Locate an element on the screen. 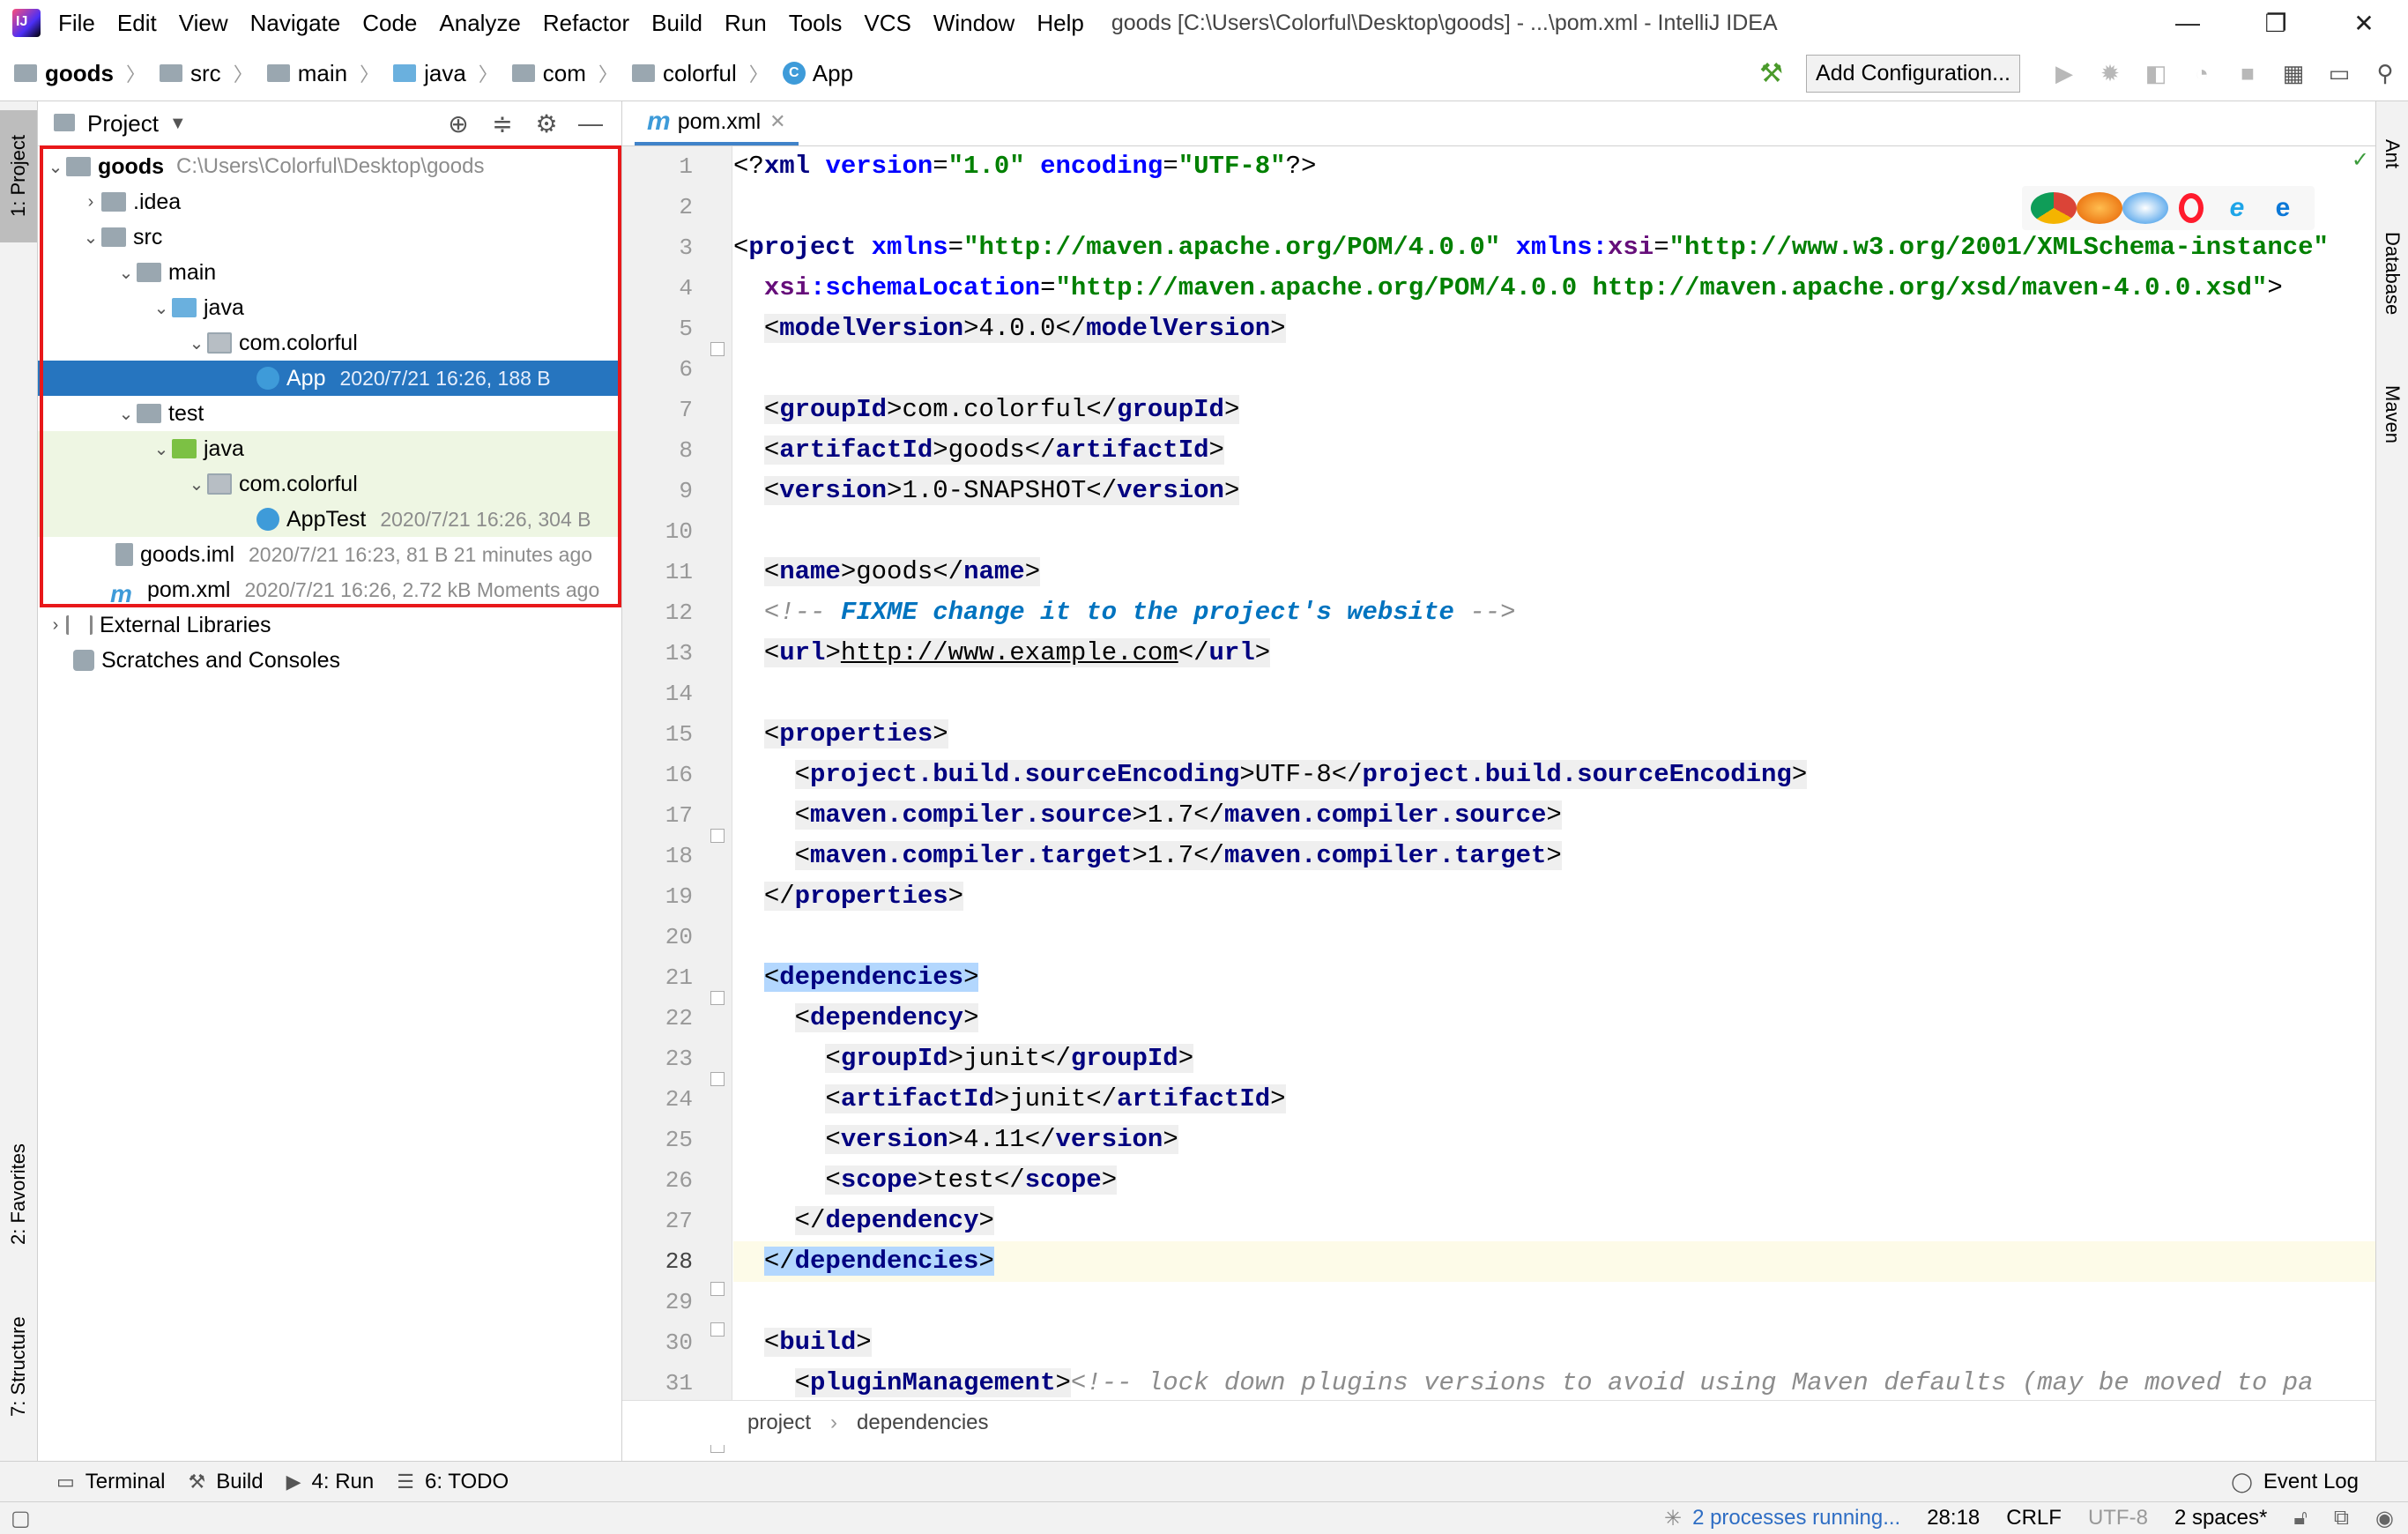 Image resolution: width=2408 pixels, height=1534 pixels. file-encoding: UTF-8 is located at coordinates (2118, 1518).